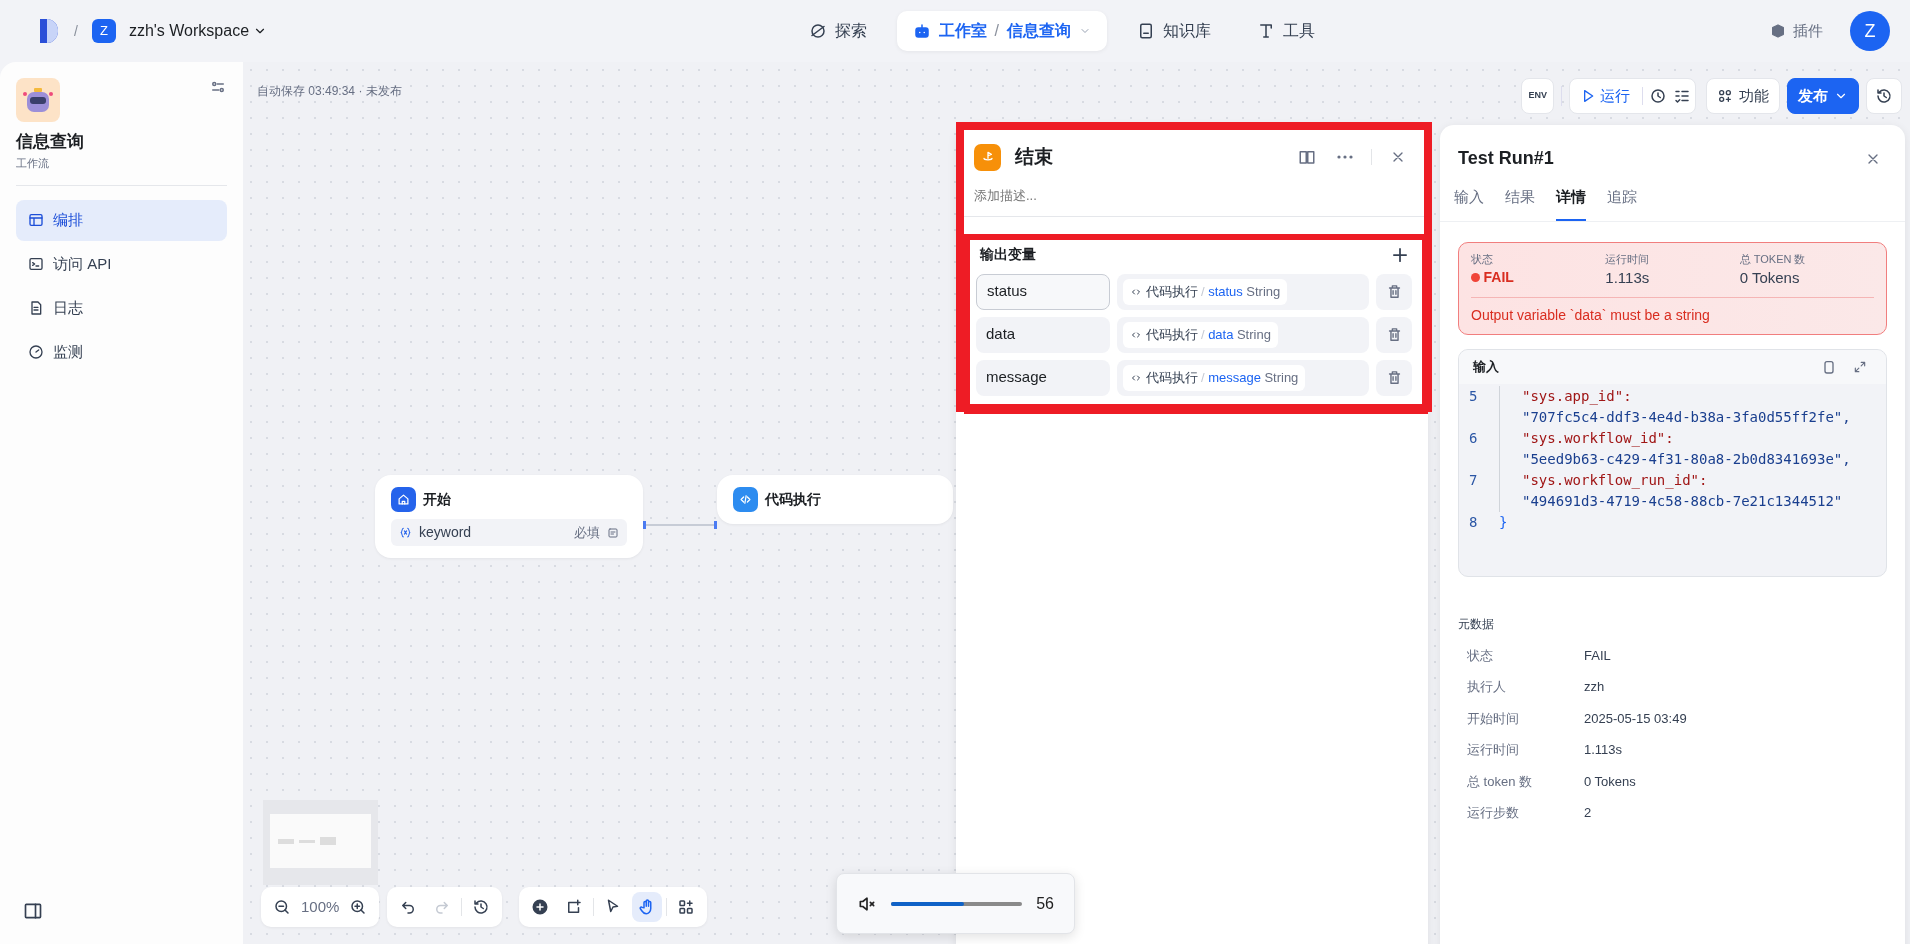 Image resolution: width=1910 pixels, height=944 pixels. Describe the element at coordinates (1039, 31) in the screenshot. I see `breadcrumb-link: 信息查询` at that location.